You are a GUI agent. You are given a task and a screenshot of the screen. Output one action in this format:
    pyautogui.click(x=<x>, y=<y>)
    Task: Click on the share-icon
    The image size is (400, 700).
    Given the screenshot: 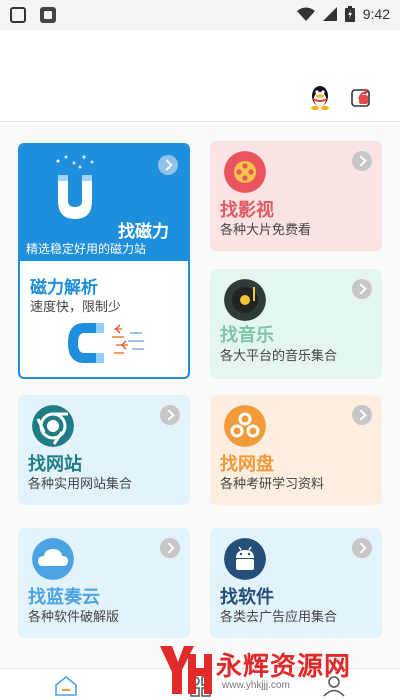 What is the action you would take?
    pyautogui.click(x=361, y=97)
    